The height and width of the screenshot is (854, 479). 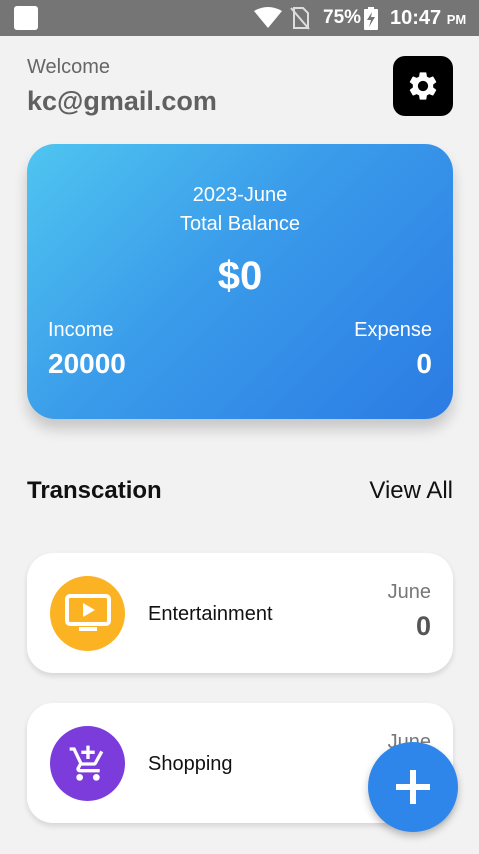 I want to click on plus-icon, so click(x=413, y=787).